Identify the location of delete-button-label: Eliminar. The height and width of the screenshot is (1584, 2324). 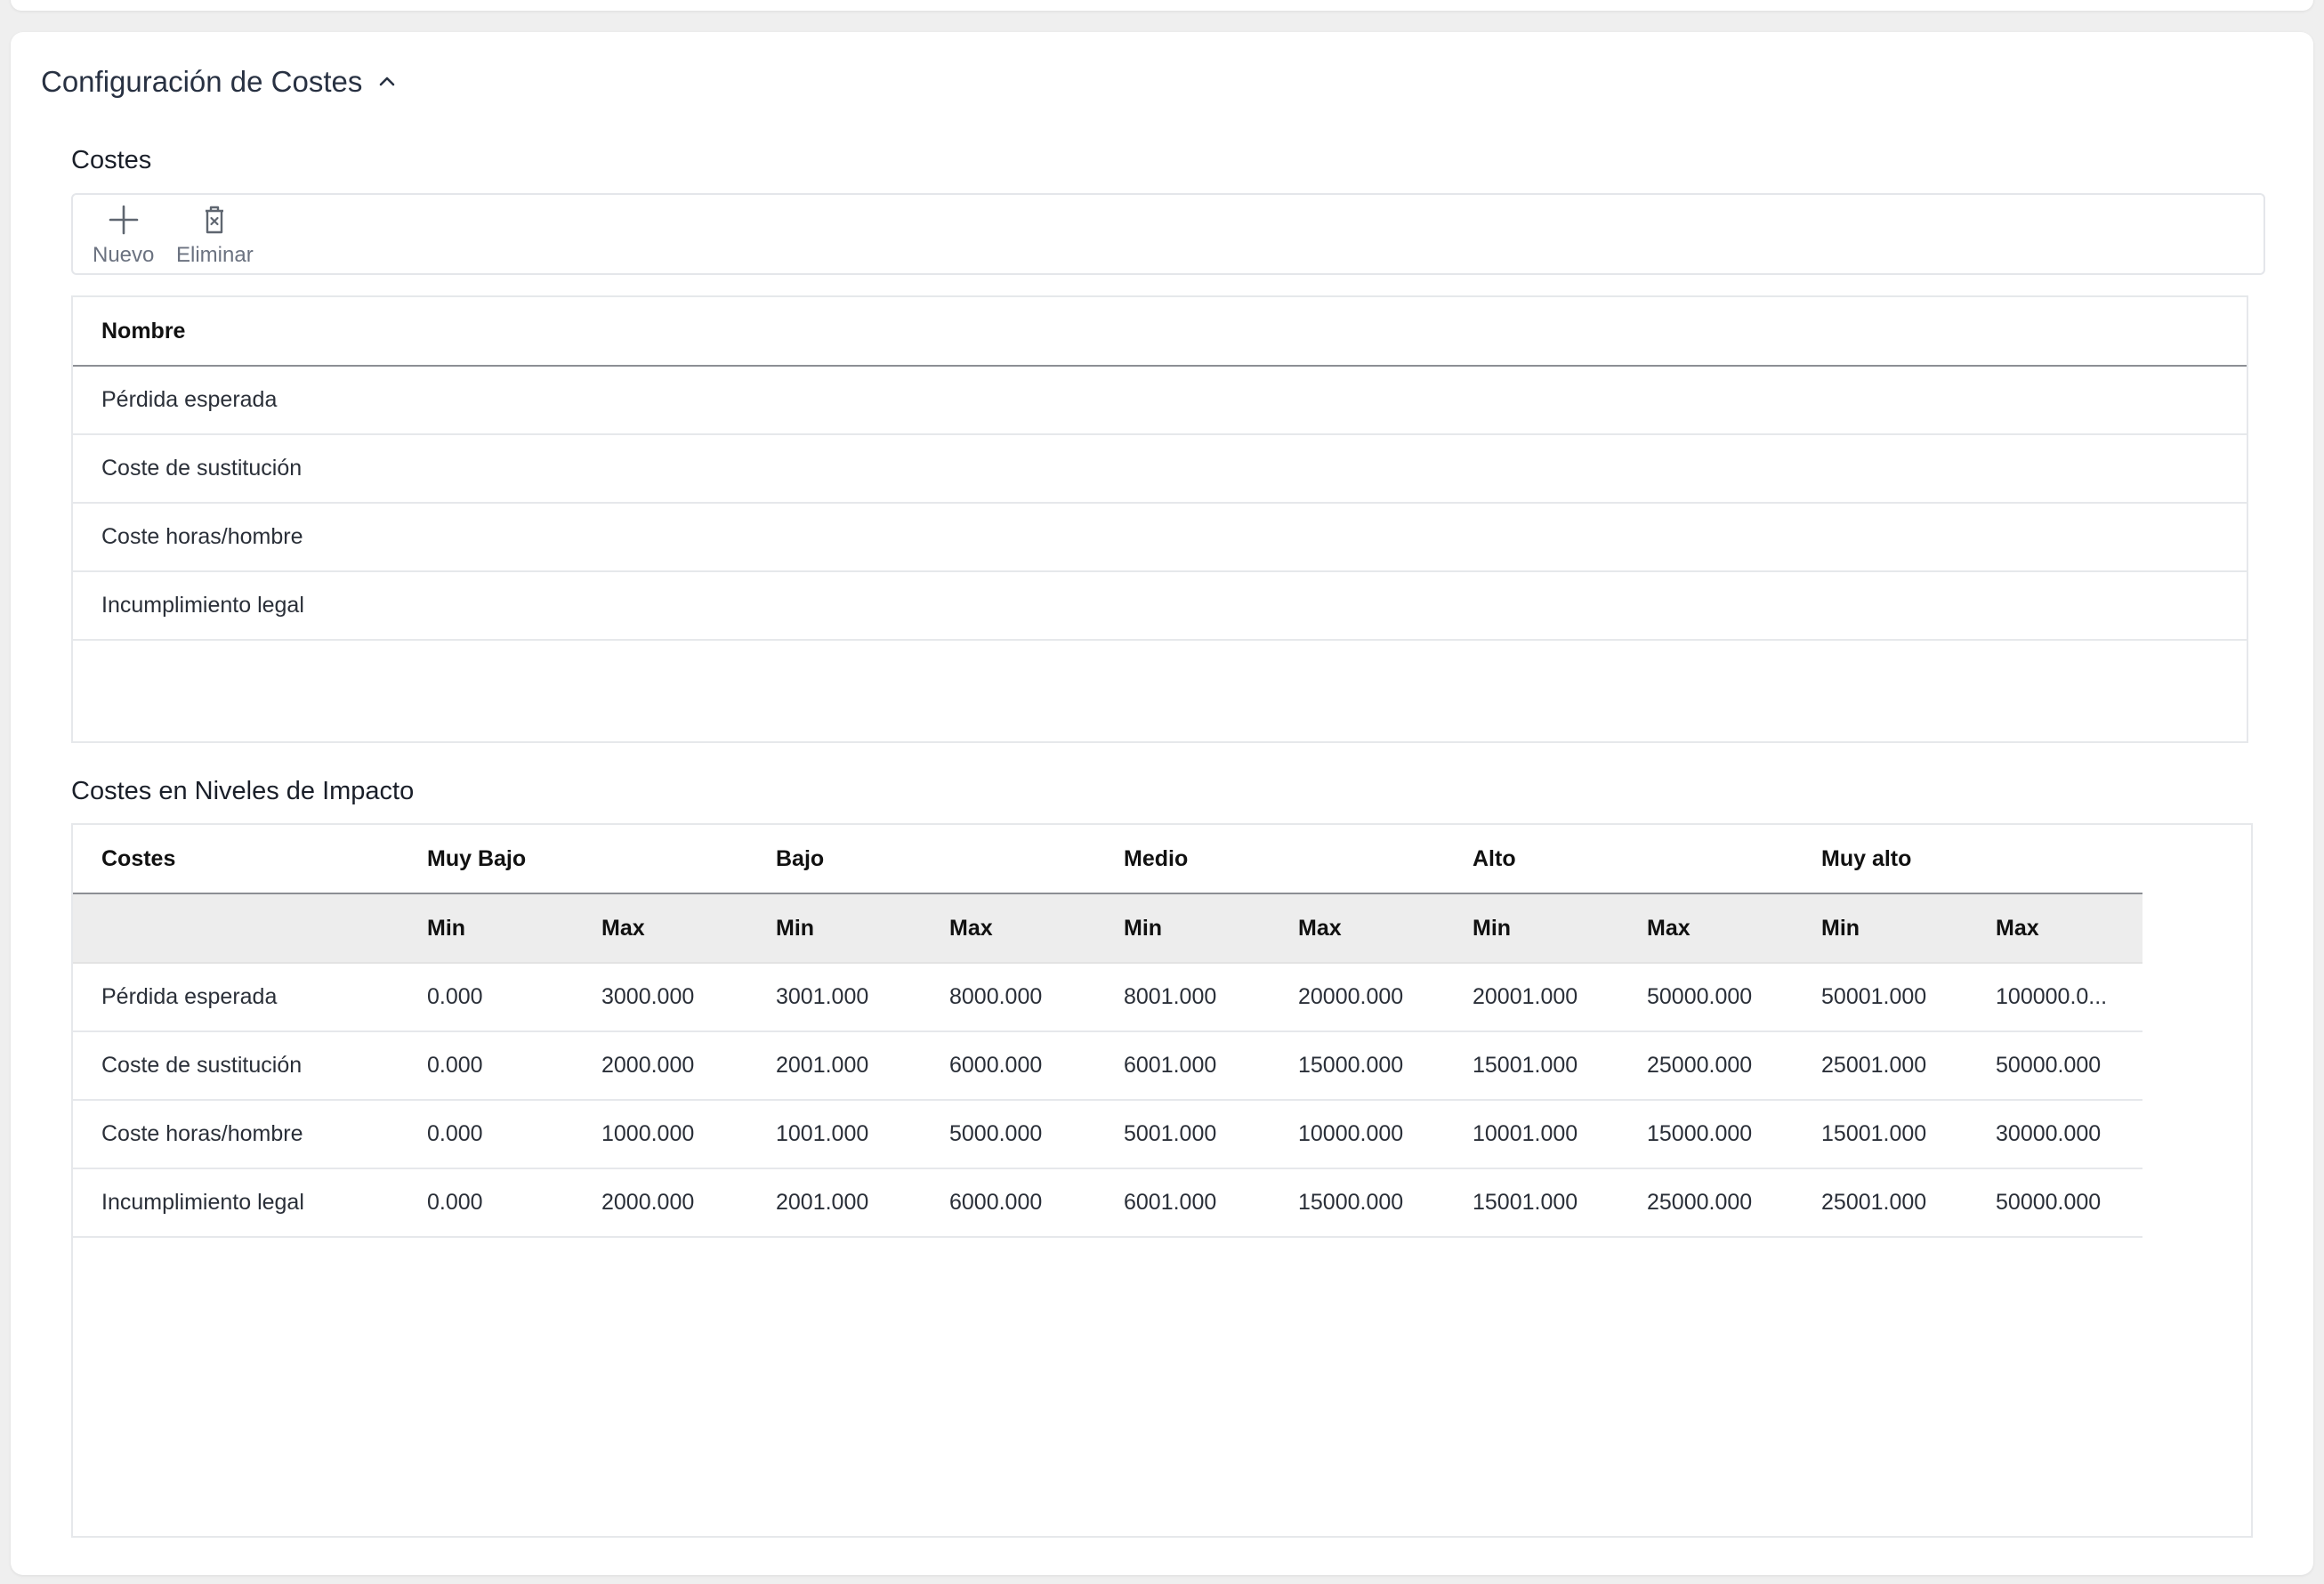
(215, 255).